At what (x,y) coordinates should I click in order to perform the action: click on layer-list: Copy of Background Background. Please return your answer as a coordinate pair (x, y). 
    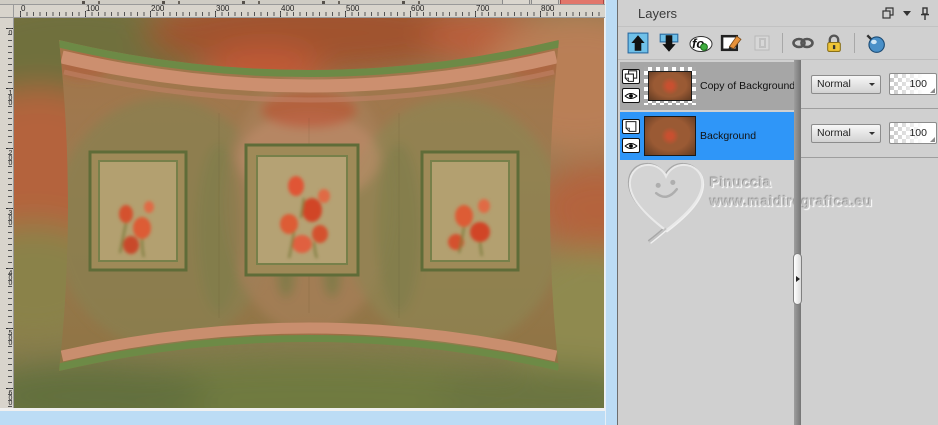
    Looking at the image, I should click on (707, 112).